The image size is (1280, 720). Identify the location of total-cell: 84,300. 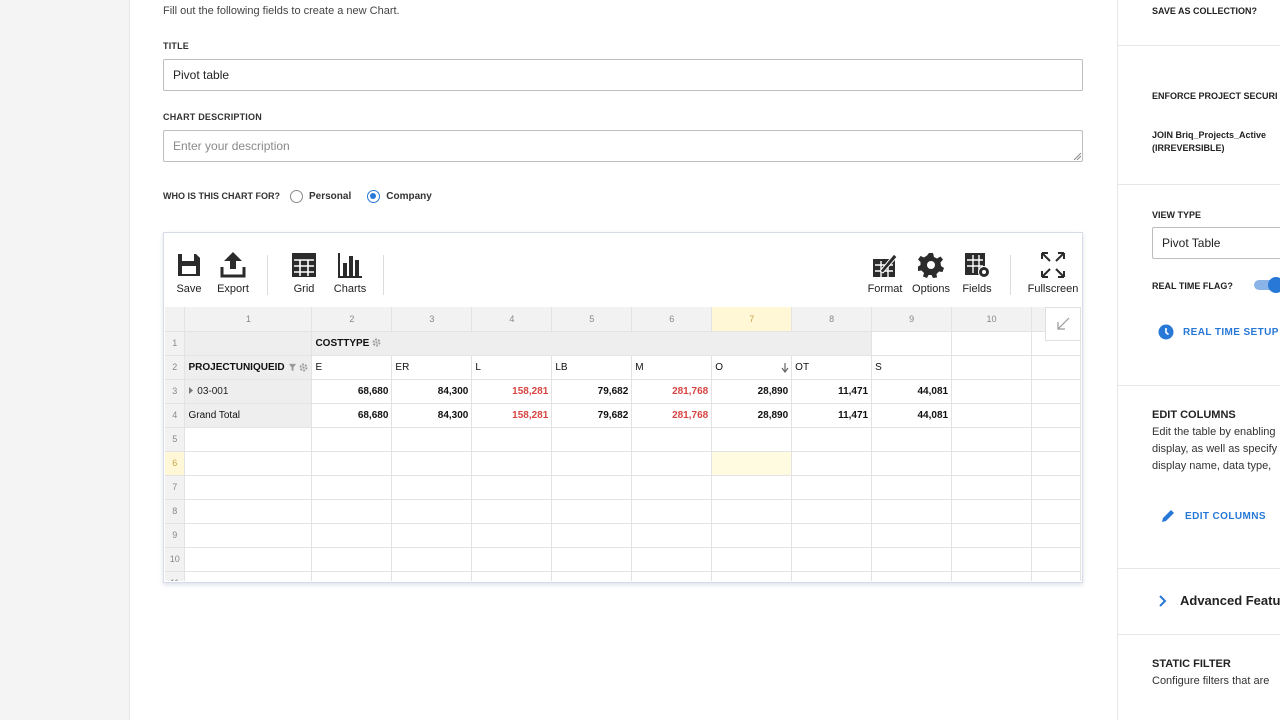
(432, 415).